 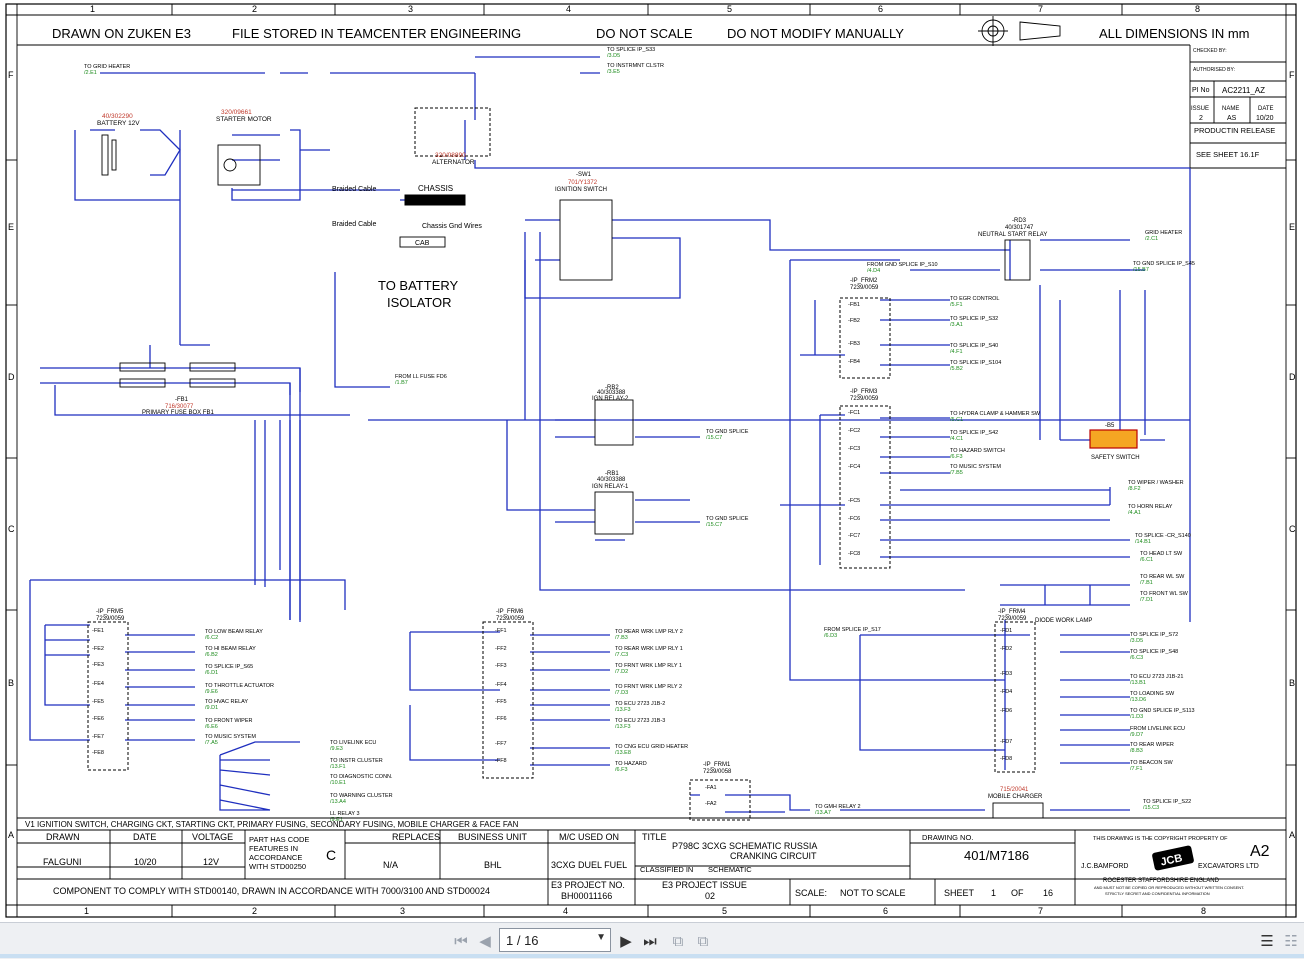 I want to click on row-label: B, so click(x=11, y=683).